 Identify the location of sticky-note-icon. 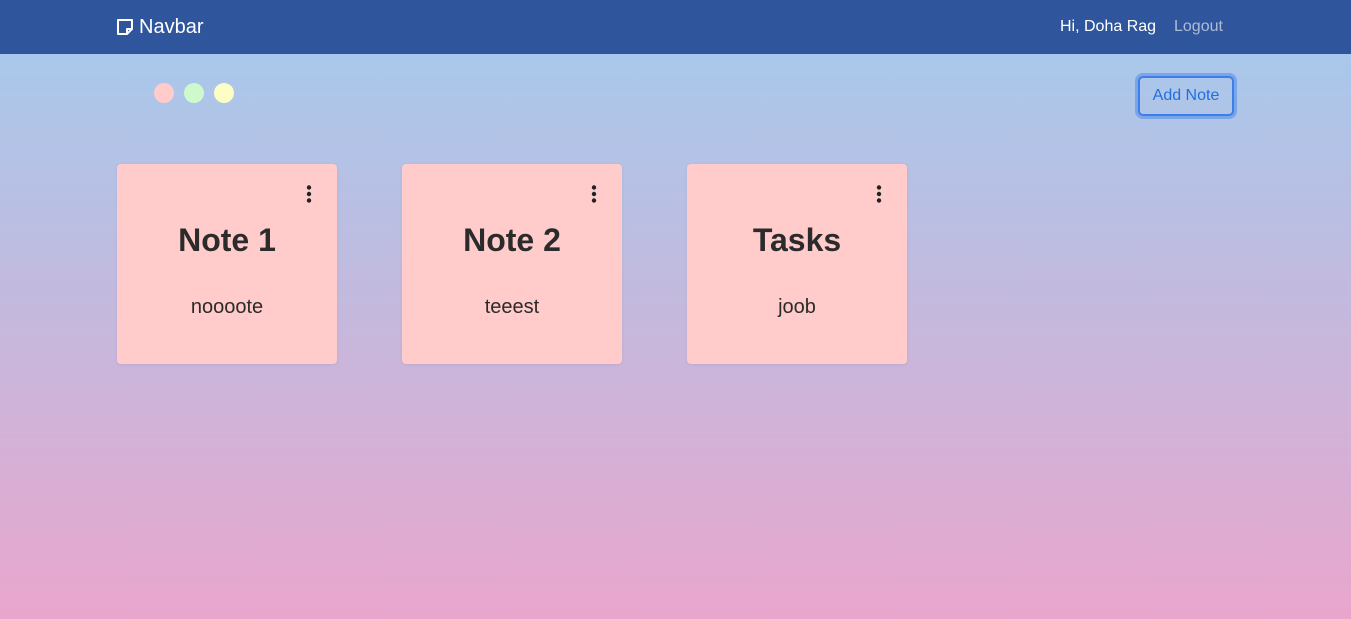
(125, 27).